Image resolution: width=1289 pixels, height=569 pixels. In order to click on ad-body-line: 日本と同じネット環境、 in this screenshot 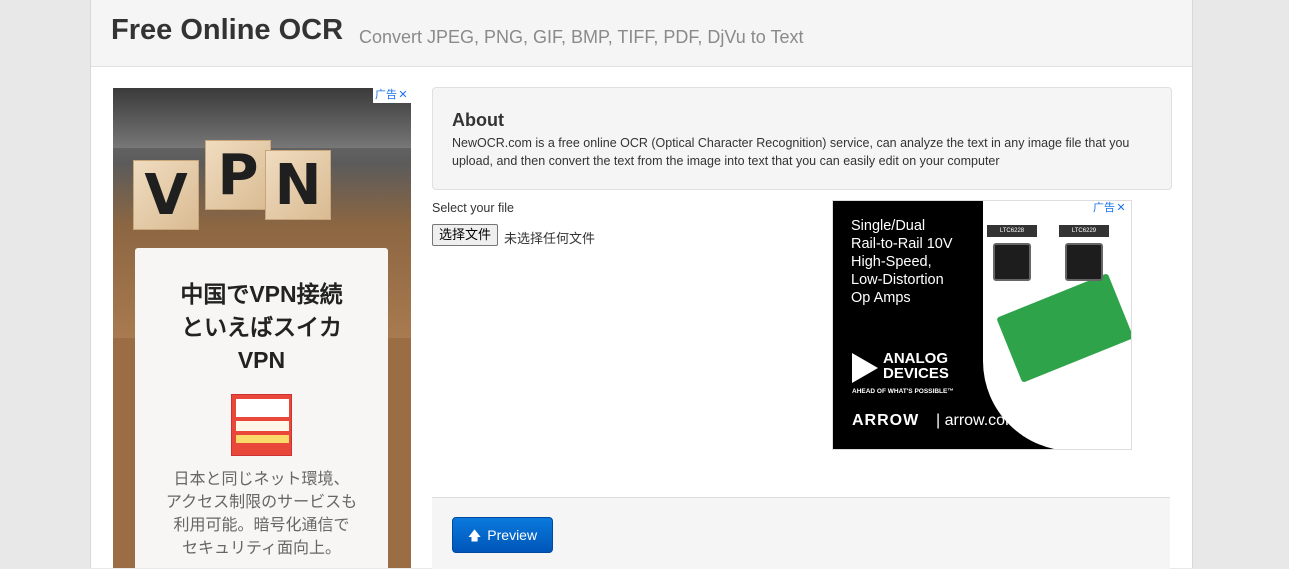, I will do `click(261, 479)`.